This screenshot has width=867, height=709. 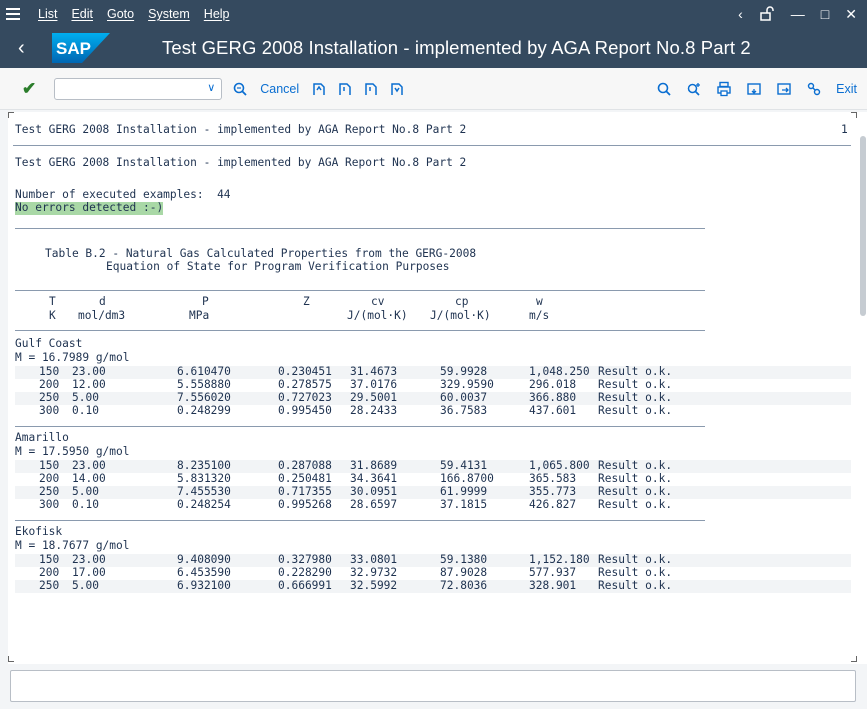 What do you see at coordinates (553, 478) in the screenshot?
I see `table-cell: 365.583` at bounding box center [553, 478].